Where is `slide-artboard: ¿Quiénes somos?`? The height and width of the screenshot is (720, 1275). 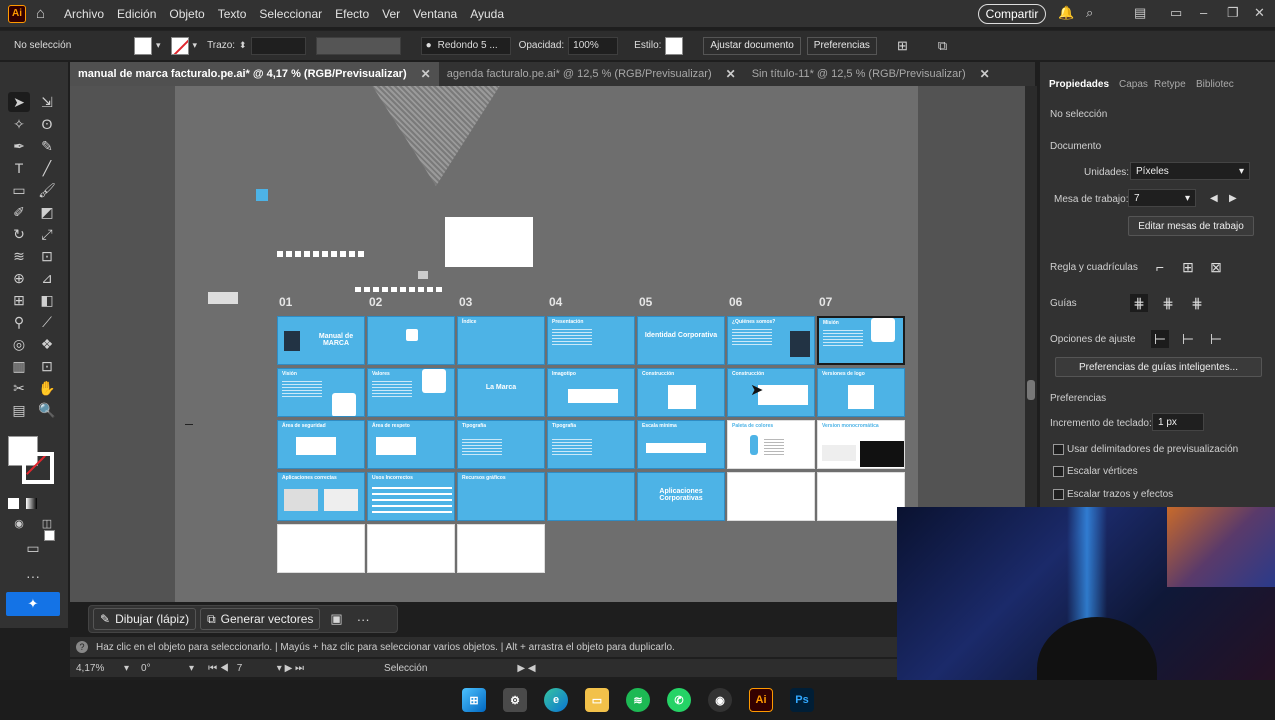
slide-artboard: ¿Quiénes somos? is located at coordinates (771, 340).